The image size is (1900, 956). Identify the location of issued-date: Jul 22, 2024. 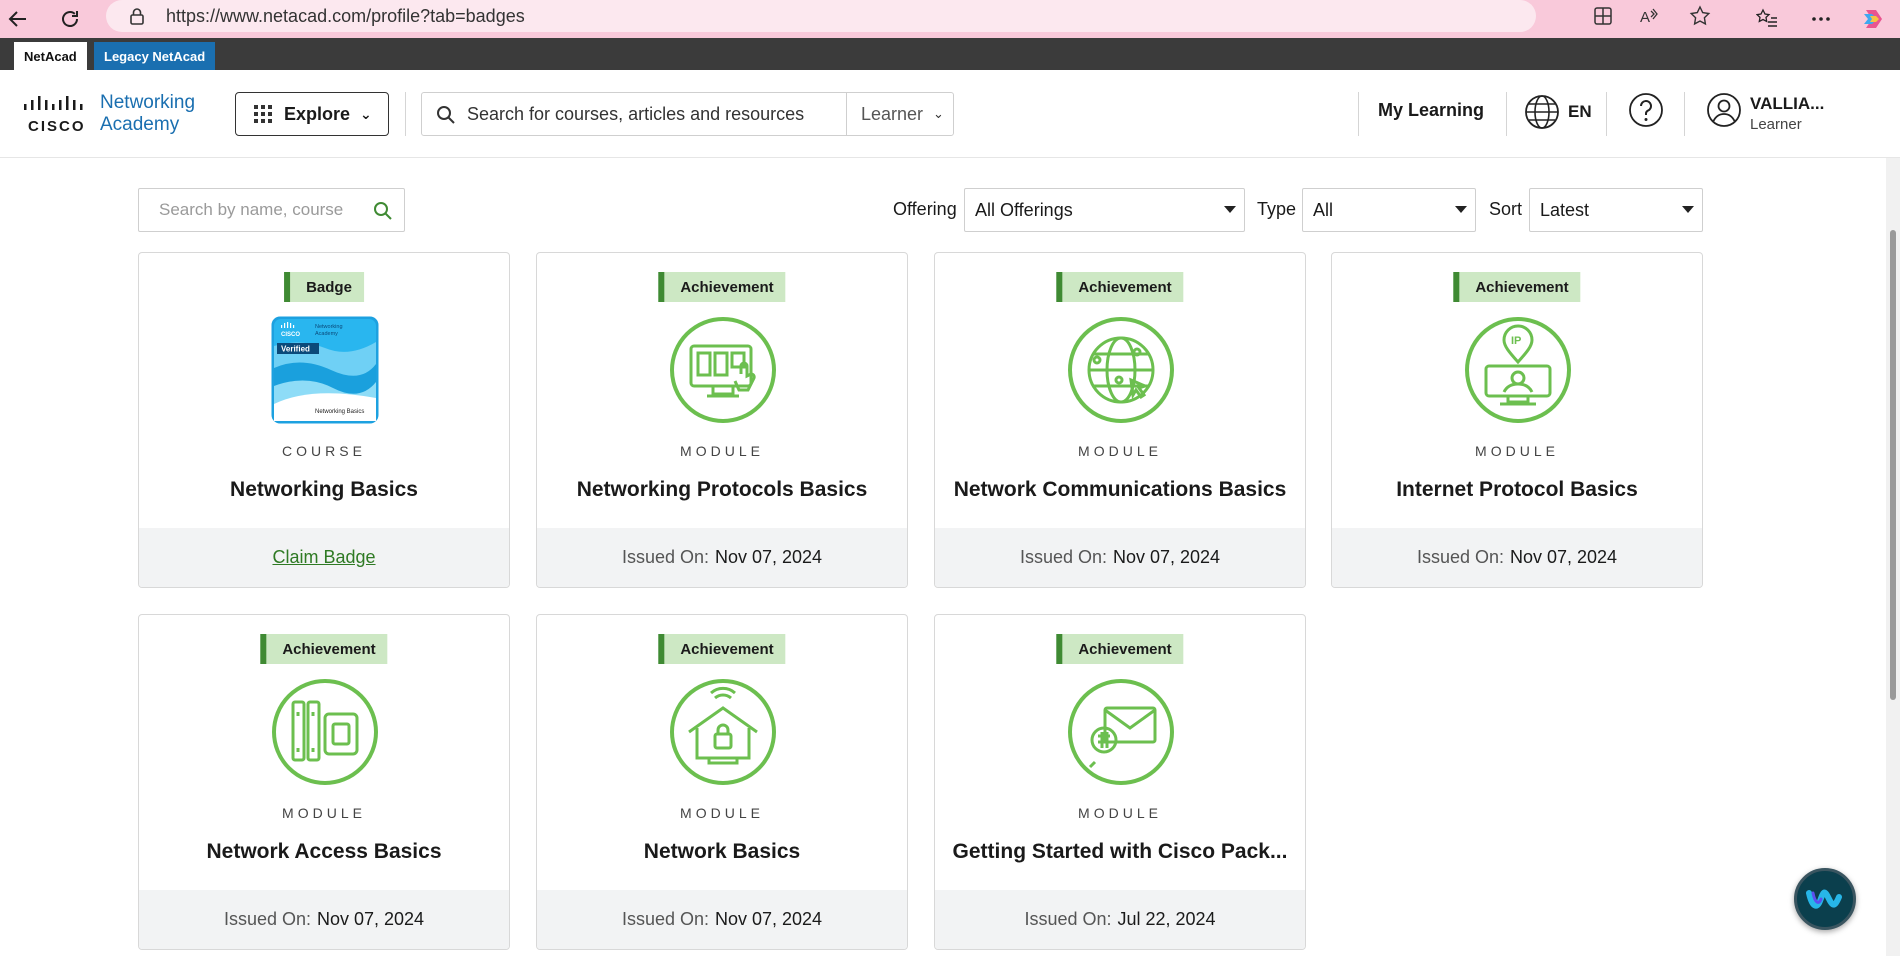
(1166, 919).